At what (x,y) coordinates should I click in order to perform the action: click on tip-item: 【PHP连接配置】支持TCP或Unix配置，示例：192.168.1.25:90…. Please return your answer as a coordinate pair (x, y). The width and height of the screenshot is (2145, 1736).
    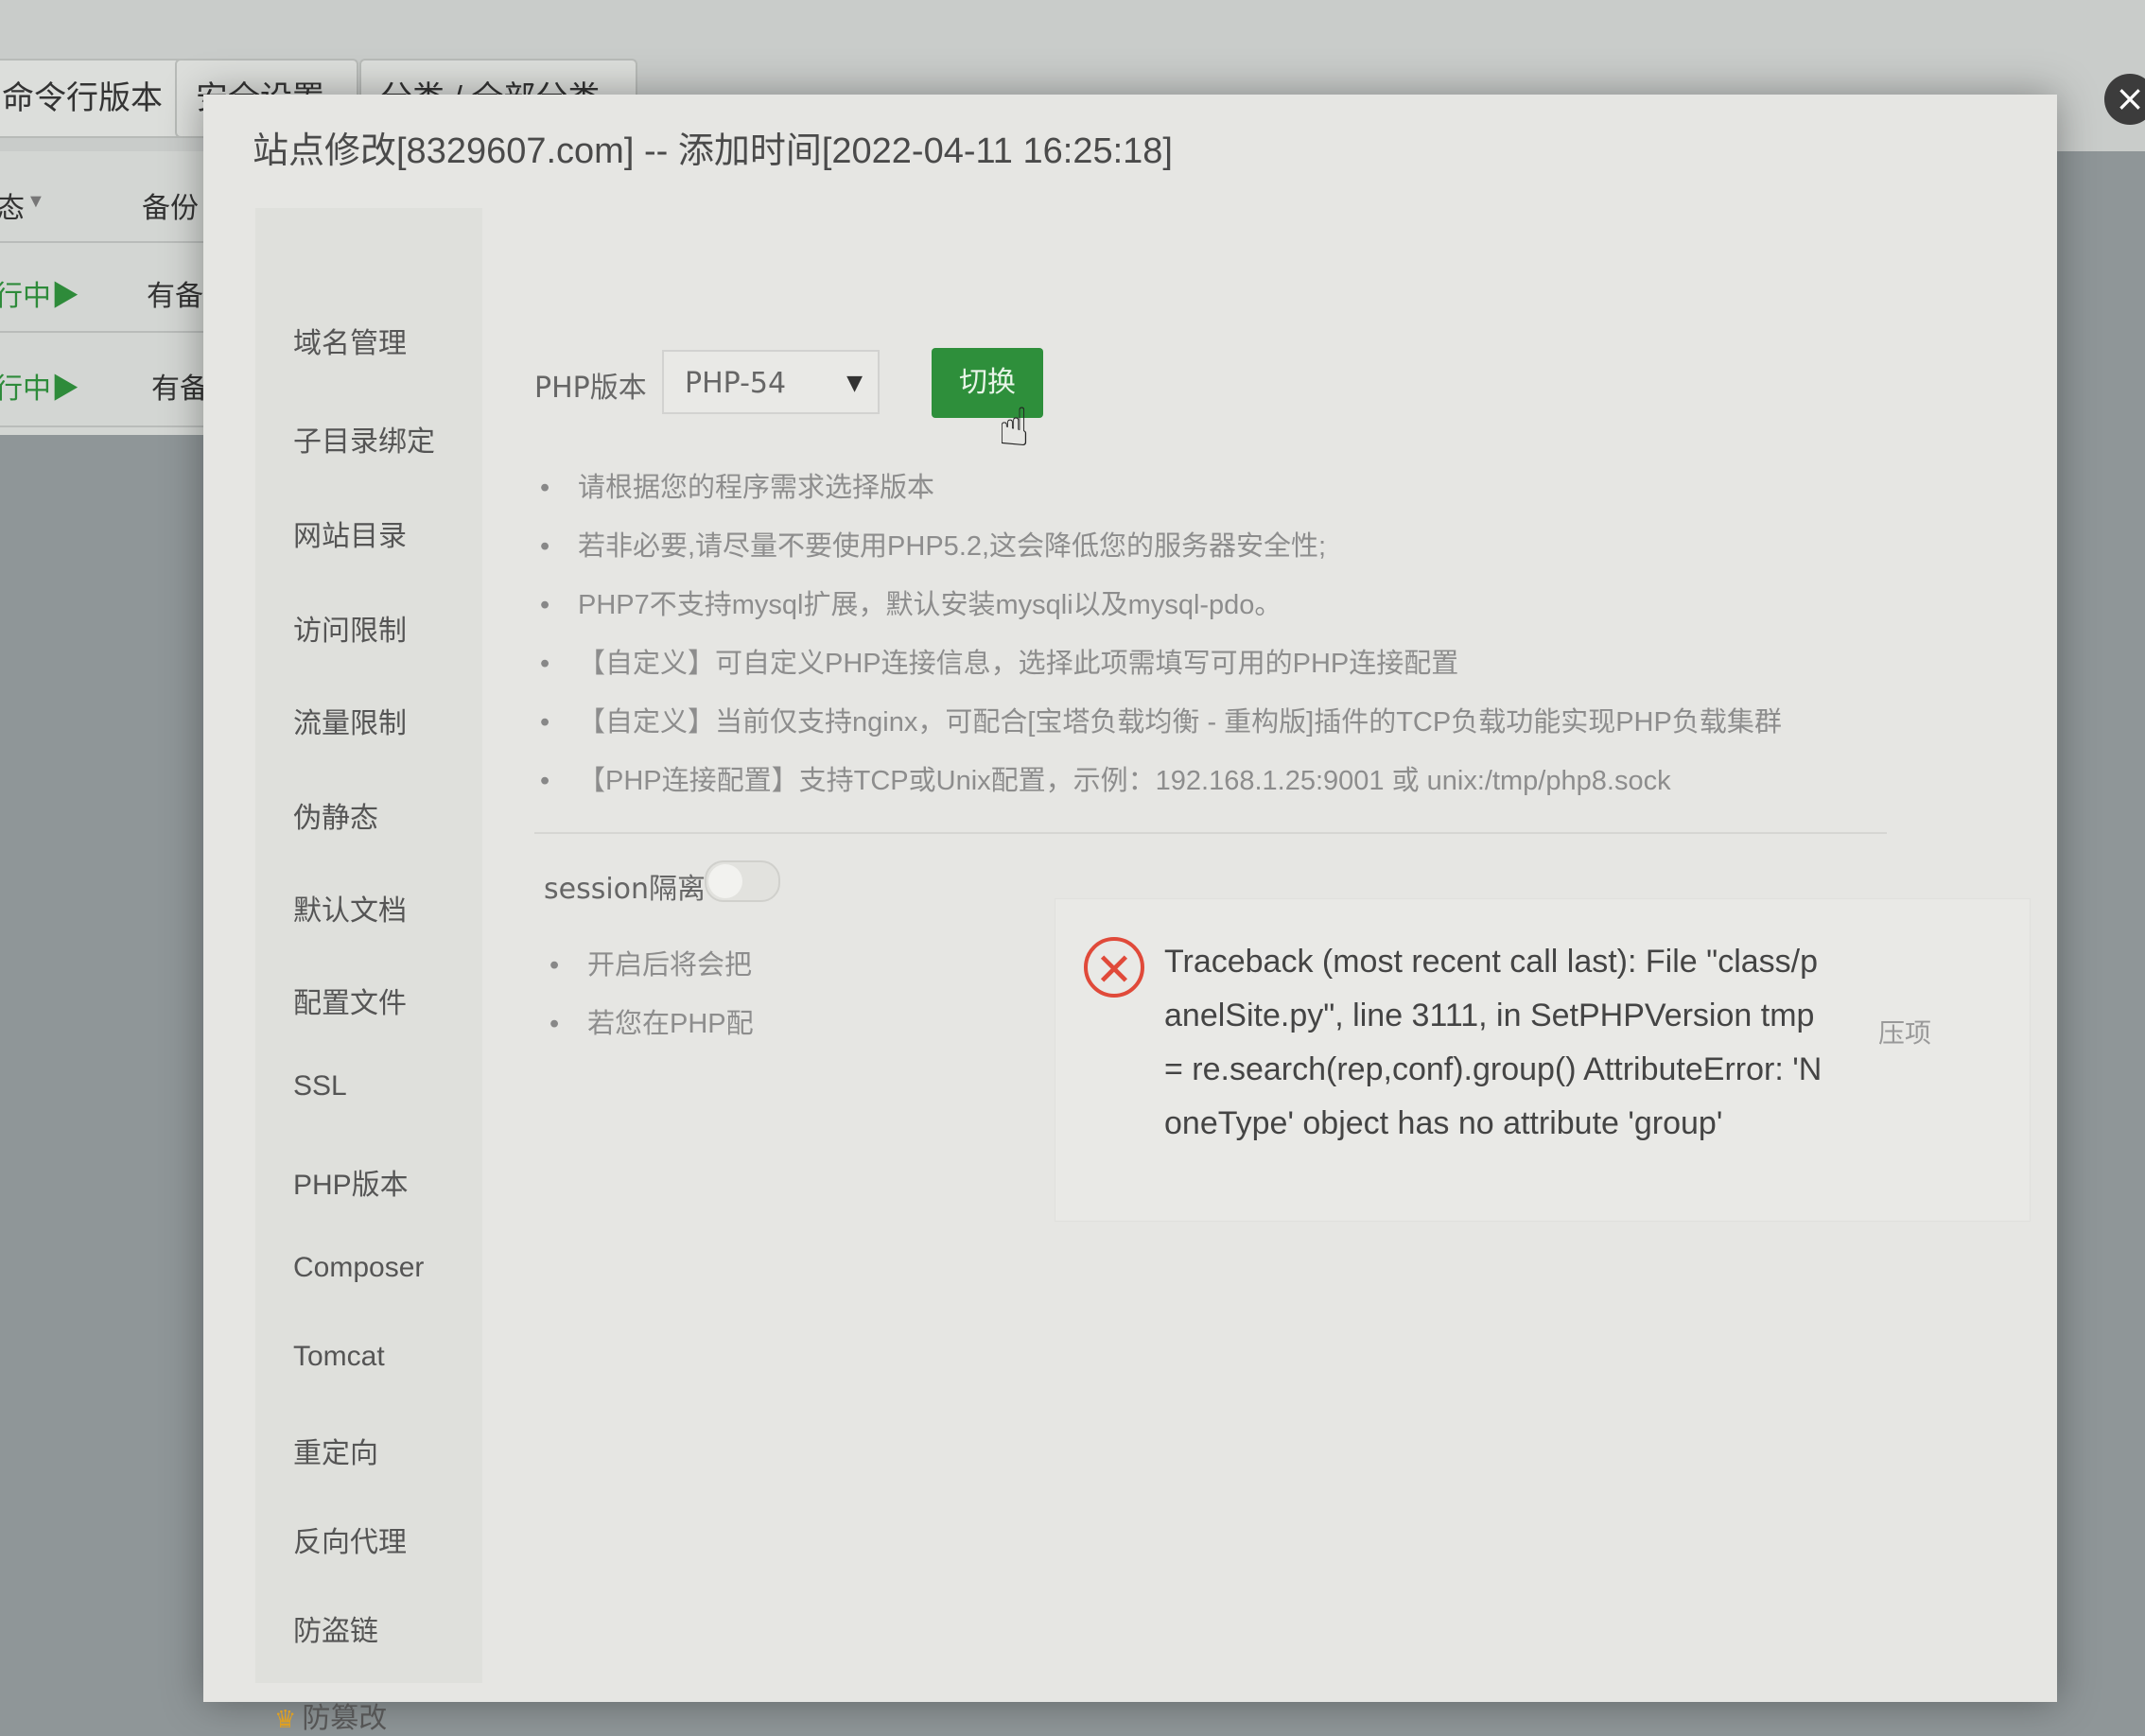
    Looking at the image, I should click on (1244, 781).